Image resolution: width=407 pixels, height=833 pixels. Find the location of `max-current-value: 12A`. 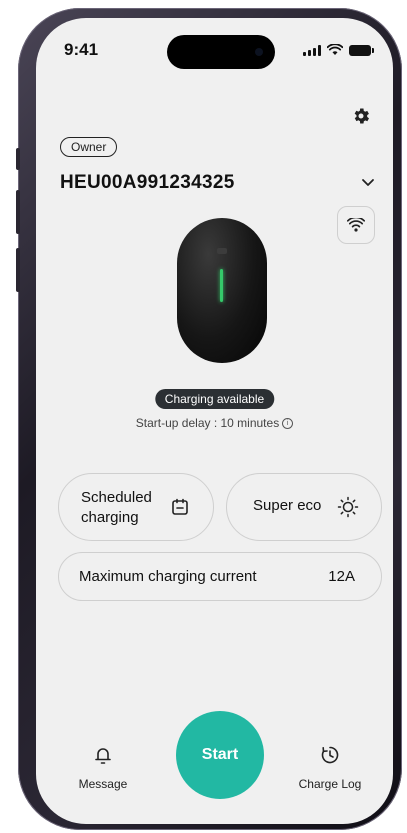

max-current-value: 12A is located at coordinates (341, 576).